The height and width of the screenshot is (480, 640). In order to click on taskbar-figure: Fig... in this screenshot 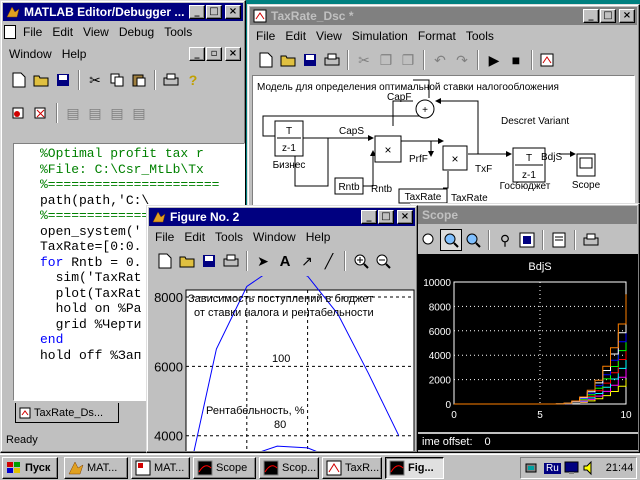, I will do `click(414, 468)`.